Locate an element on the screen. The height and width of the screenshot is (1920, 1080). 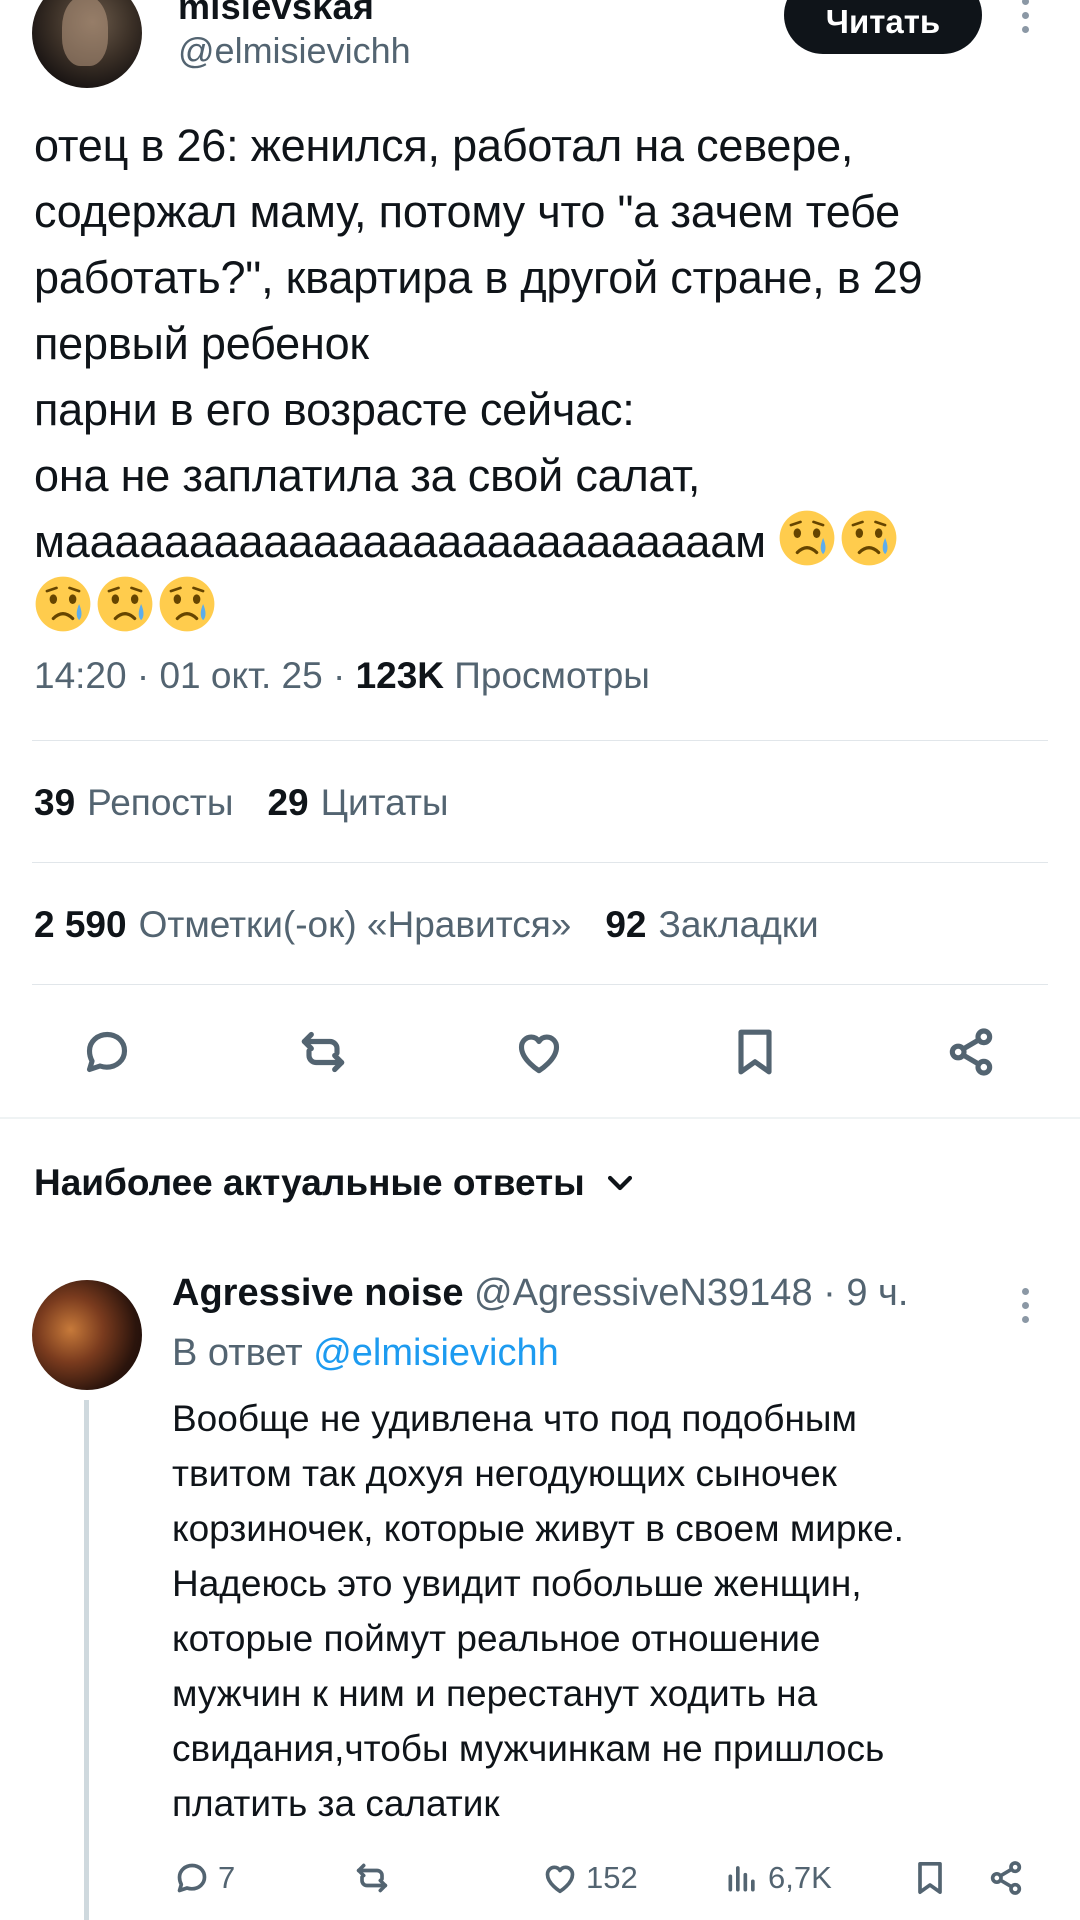
reply-reply-action: 7 is located at coordinates (203, 1878).